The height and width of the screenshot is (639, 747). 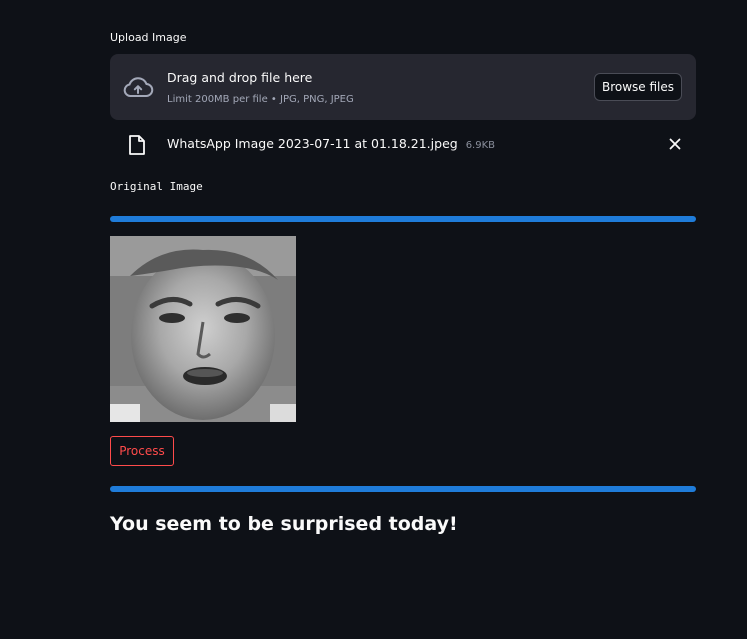 What do you see at coordinates (138, 87) in the screenshot?
I see `cloud-upload-icon` at bounding box center [138, 87].